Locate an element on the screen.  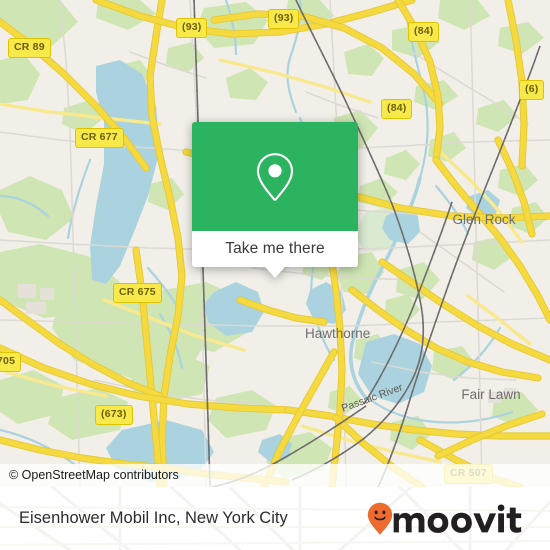
moovit-pin-icon is located at coordinates (380, 518).